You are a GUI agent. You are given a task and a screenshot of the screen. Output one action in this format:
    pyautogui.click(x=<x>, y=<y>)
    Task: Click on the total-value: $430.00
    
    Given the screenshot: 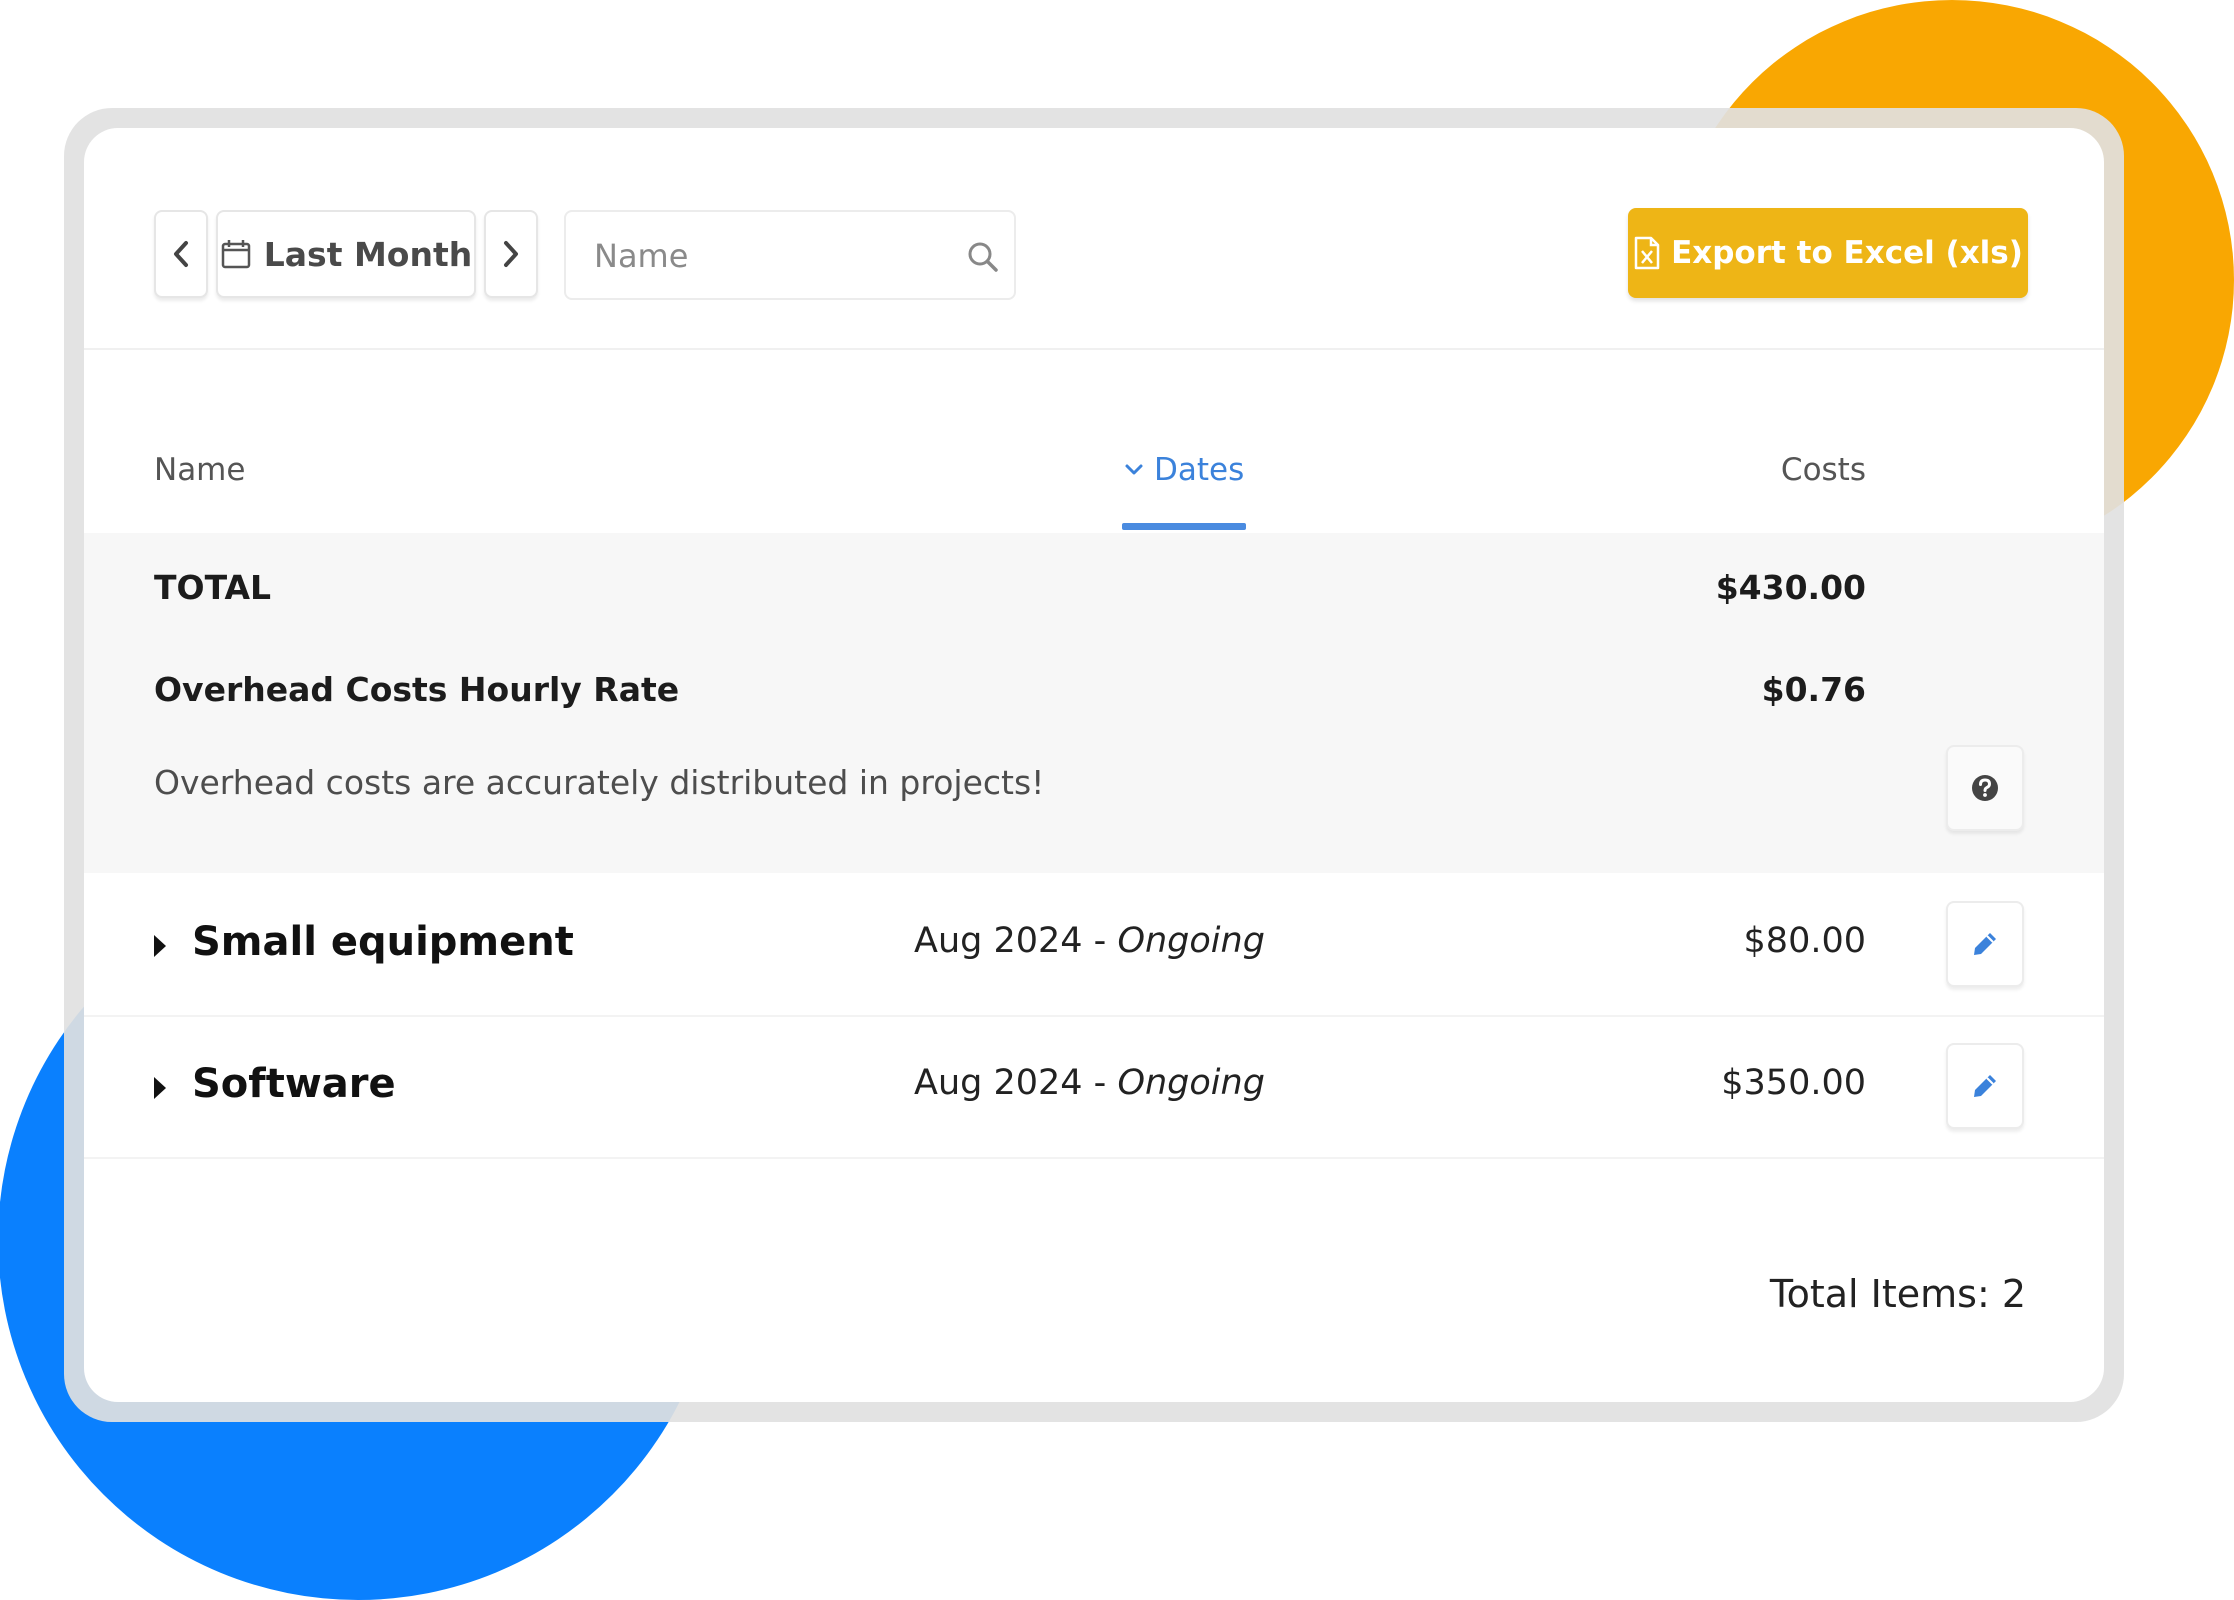 What is the action you would take?
    pyautogui.click(x=1790, y=587)
    